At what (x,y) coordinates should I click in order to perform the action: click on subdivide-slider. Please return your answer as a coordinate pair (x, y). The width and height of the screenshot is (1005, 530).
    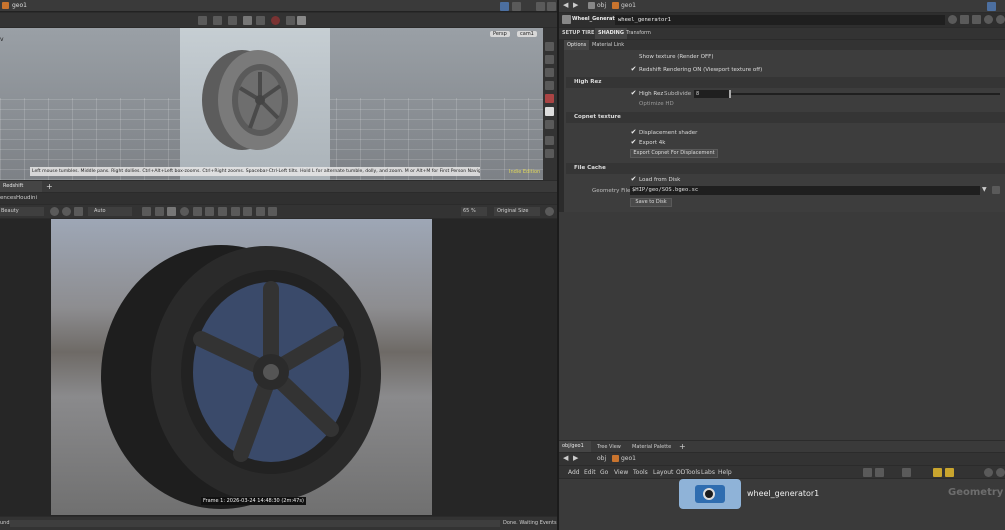
    Looking at the image, I should click on (864, 94).